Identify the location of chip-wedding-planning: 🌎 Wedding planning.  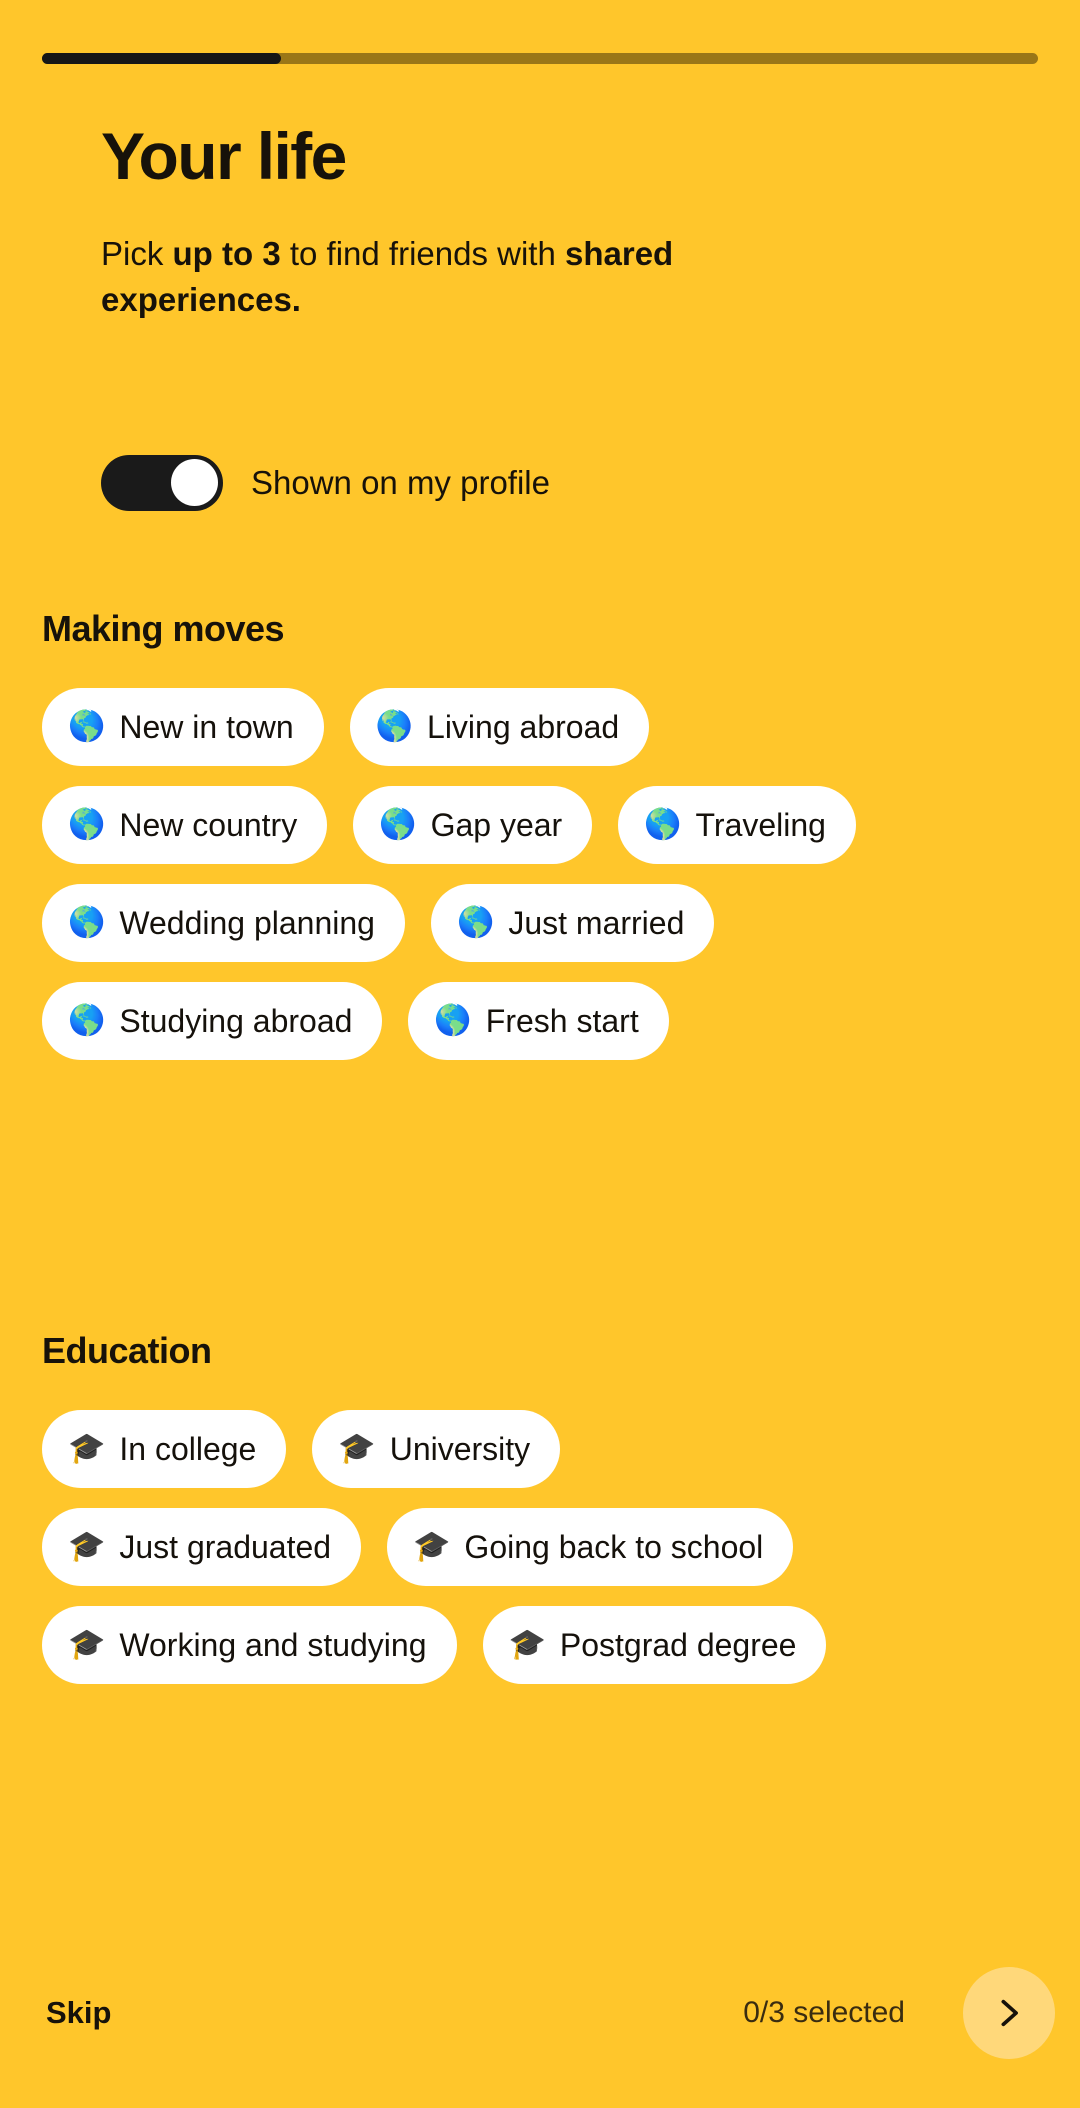
(223, 923).